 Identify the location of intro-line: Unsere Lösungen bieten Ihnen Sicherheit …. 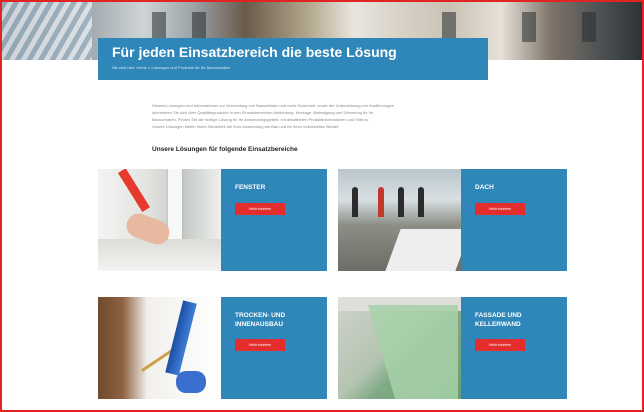
(246, 126).